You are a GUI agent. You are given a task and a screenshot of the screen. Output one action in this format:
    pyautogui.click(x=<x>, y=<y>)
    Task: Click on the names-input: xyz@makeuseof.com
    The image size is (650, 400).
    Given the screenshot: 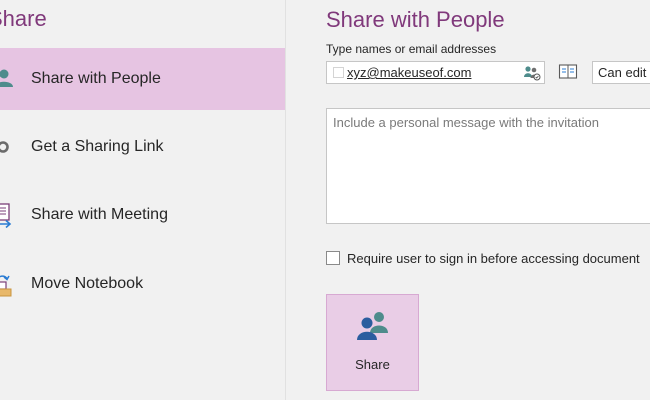 What is the action you would take?
    pyautogui.click(x=435, y=72)
    